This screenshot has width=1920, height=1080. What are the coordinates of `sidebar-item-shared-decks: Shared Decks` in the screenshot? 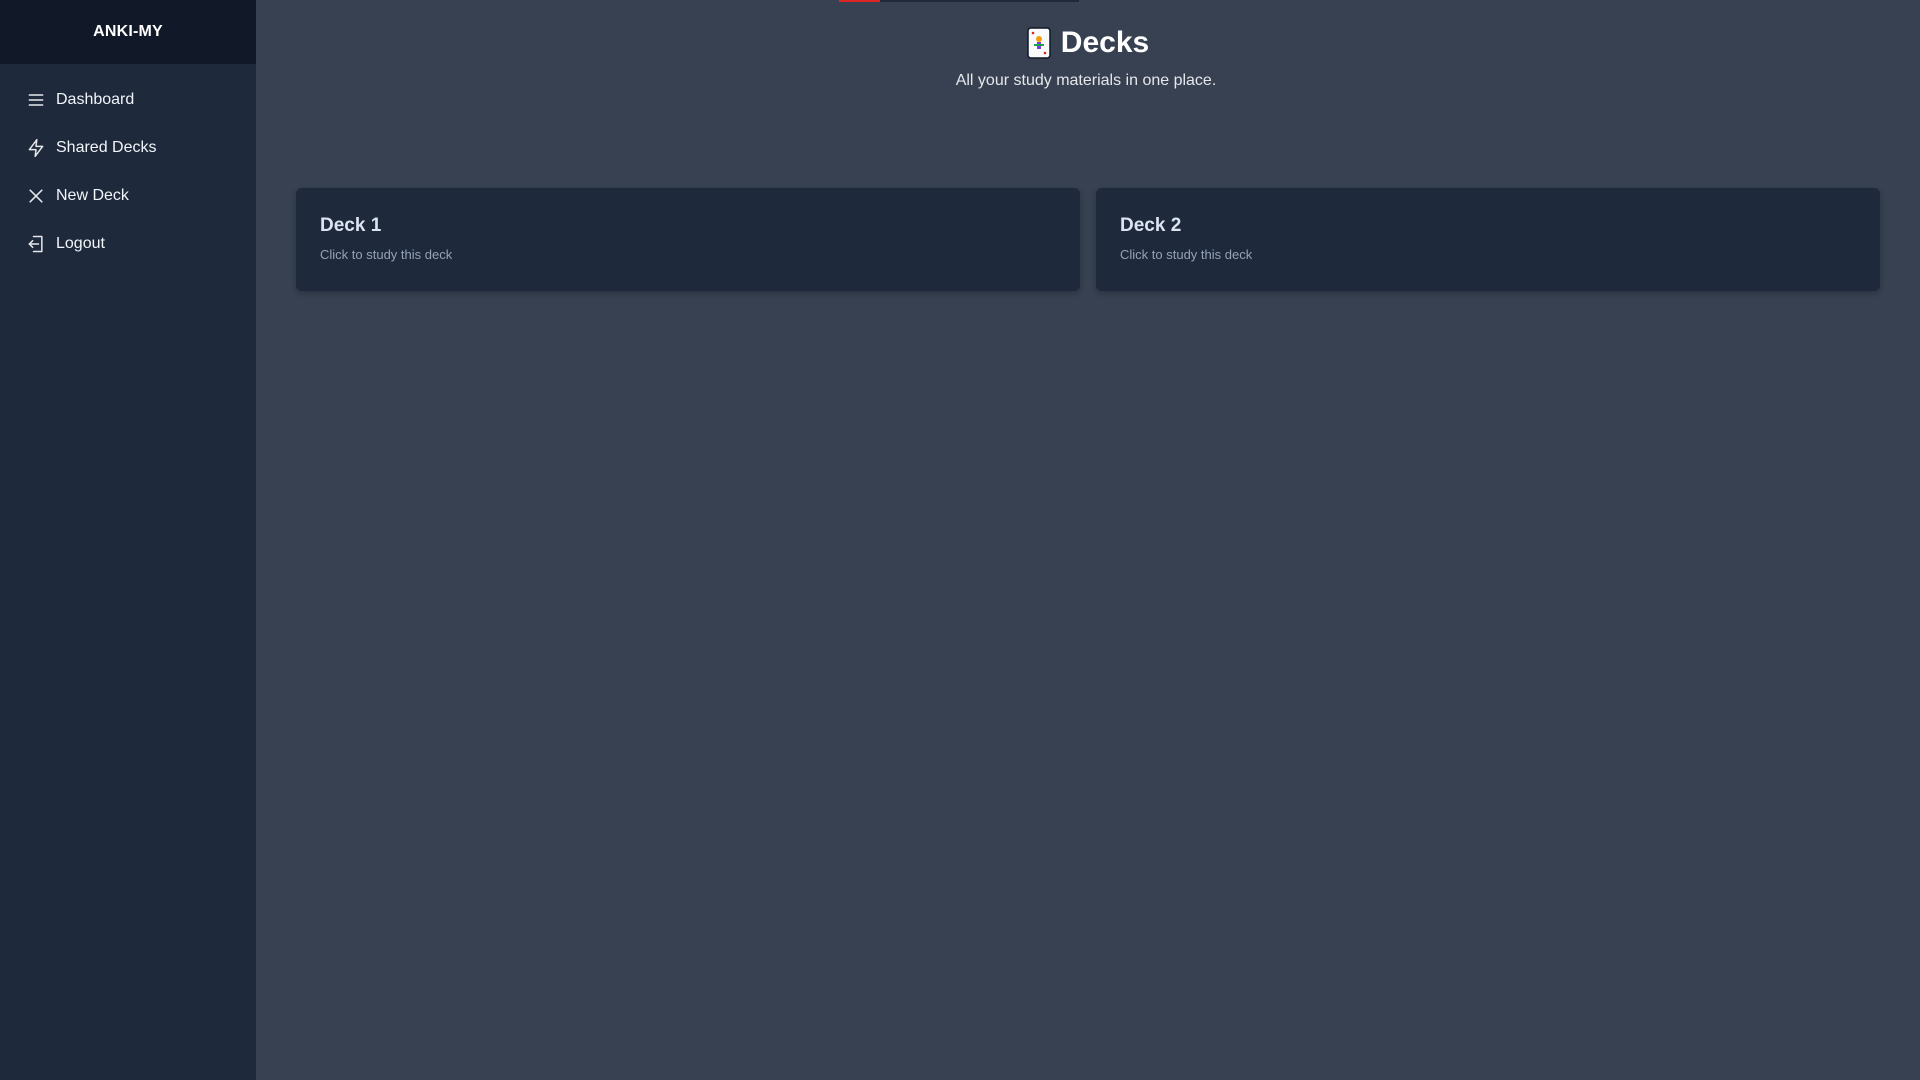 It's located at (128, 148).